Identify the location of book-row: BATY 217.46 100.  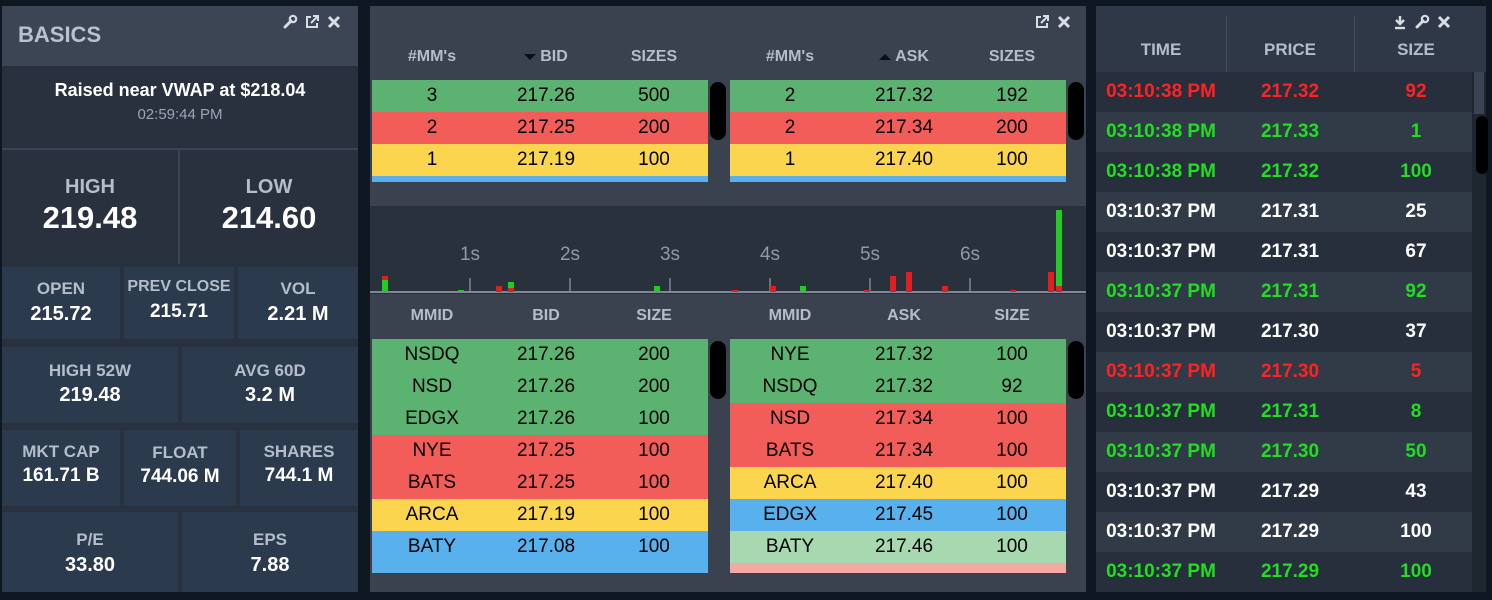
(898, 547).